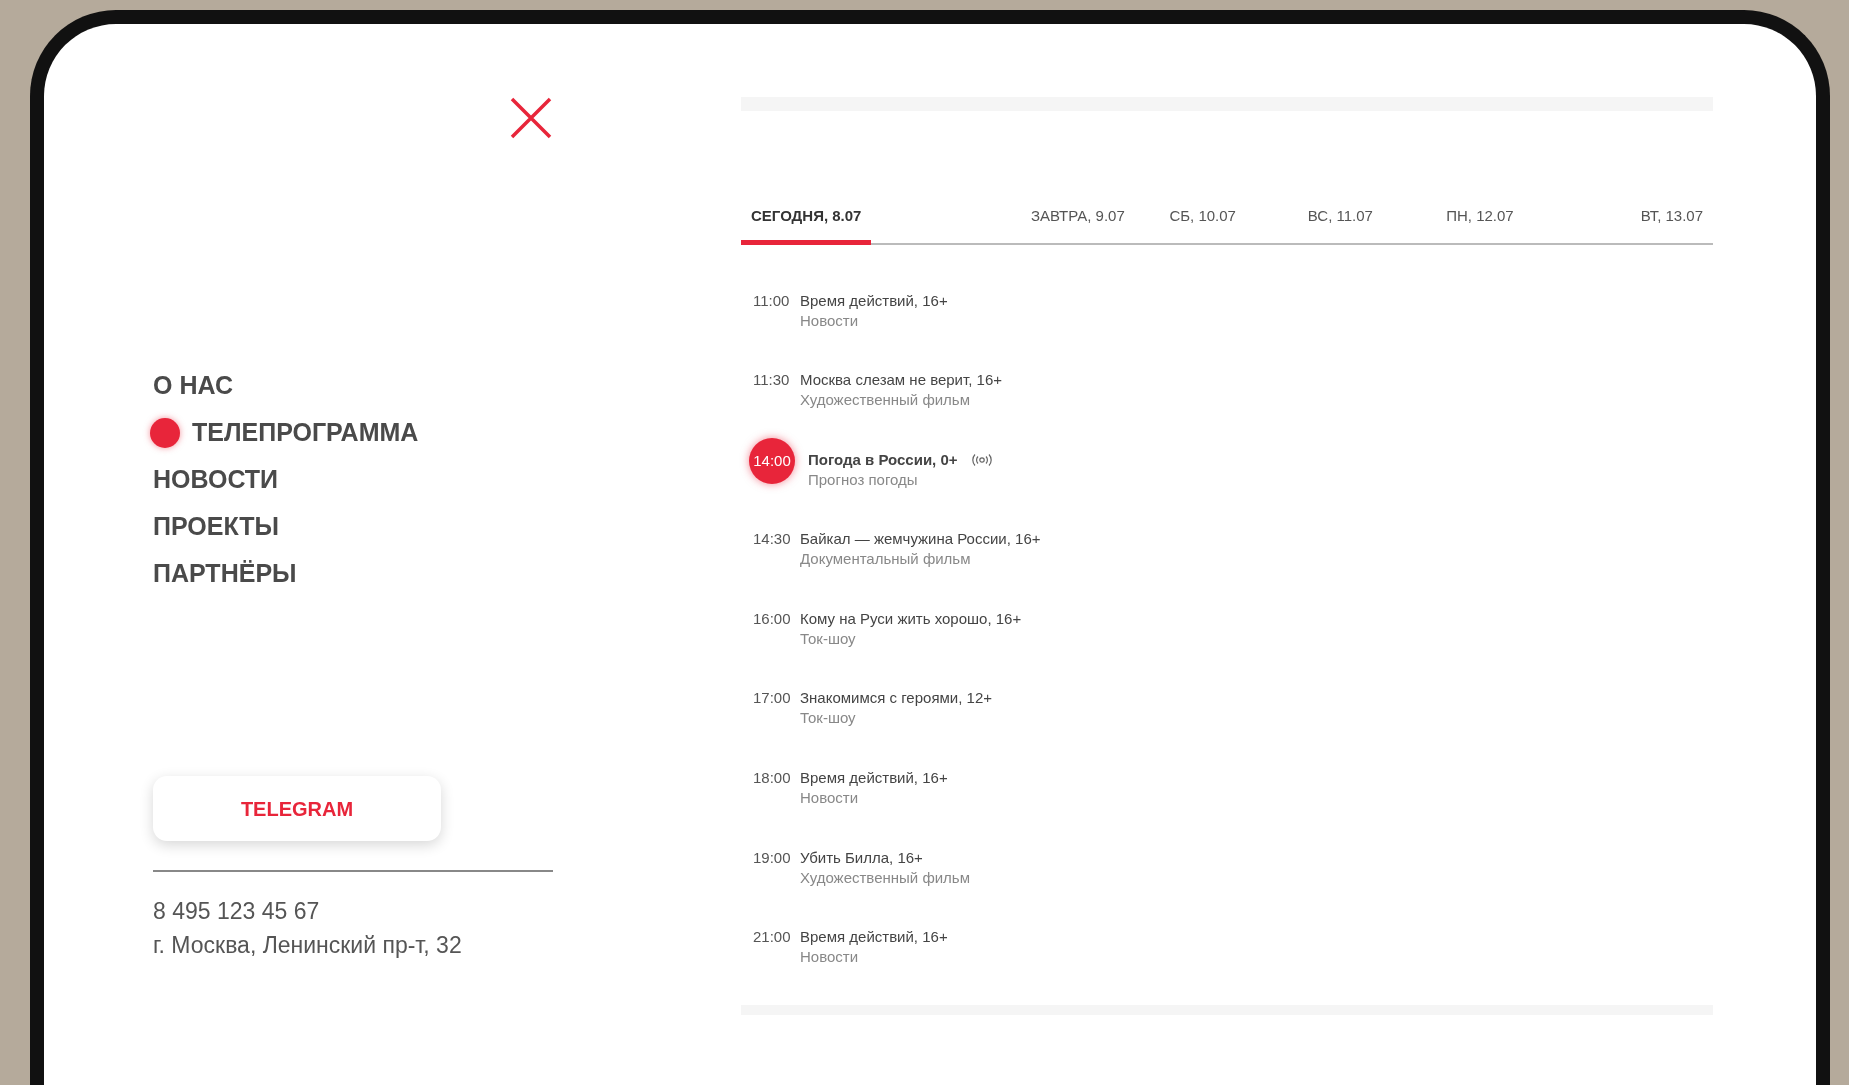 The width and height of the screenshot is (1849, 1085). Describe the element at coordinates (1672, 225) in the screenshot. I see `date-tab: ВТ, 13.07` at that location.